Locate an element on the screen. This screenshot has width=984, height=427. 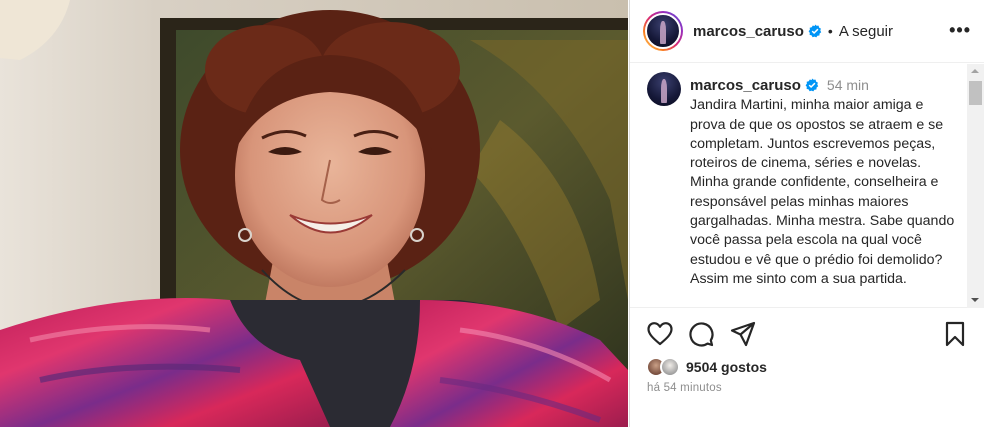
heart-icon is located at coordinates (660, 334).